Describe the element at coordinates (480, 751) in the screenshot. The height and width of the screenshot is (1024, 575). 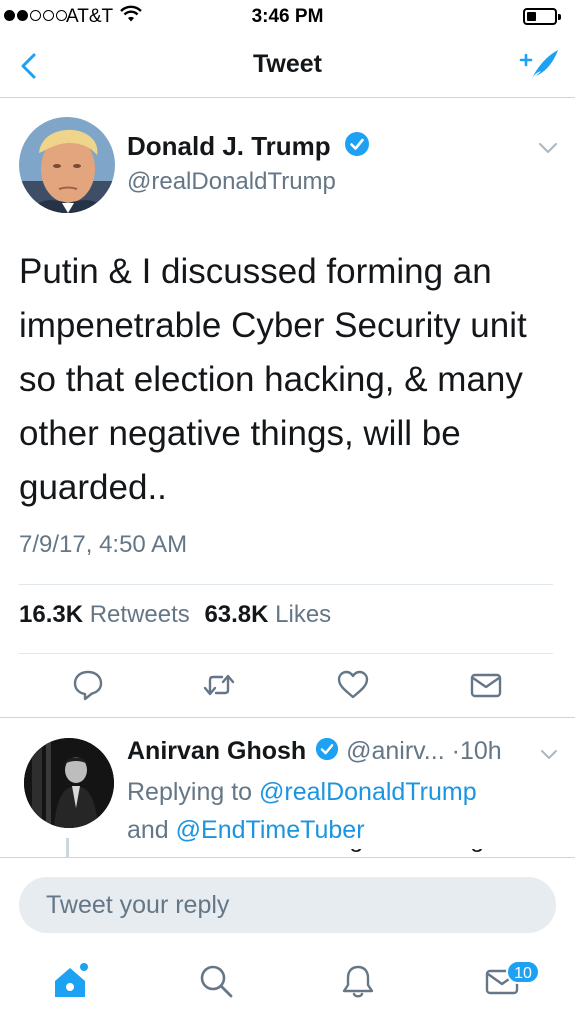
I see `reply-time: 10h` at that location.